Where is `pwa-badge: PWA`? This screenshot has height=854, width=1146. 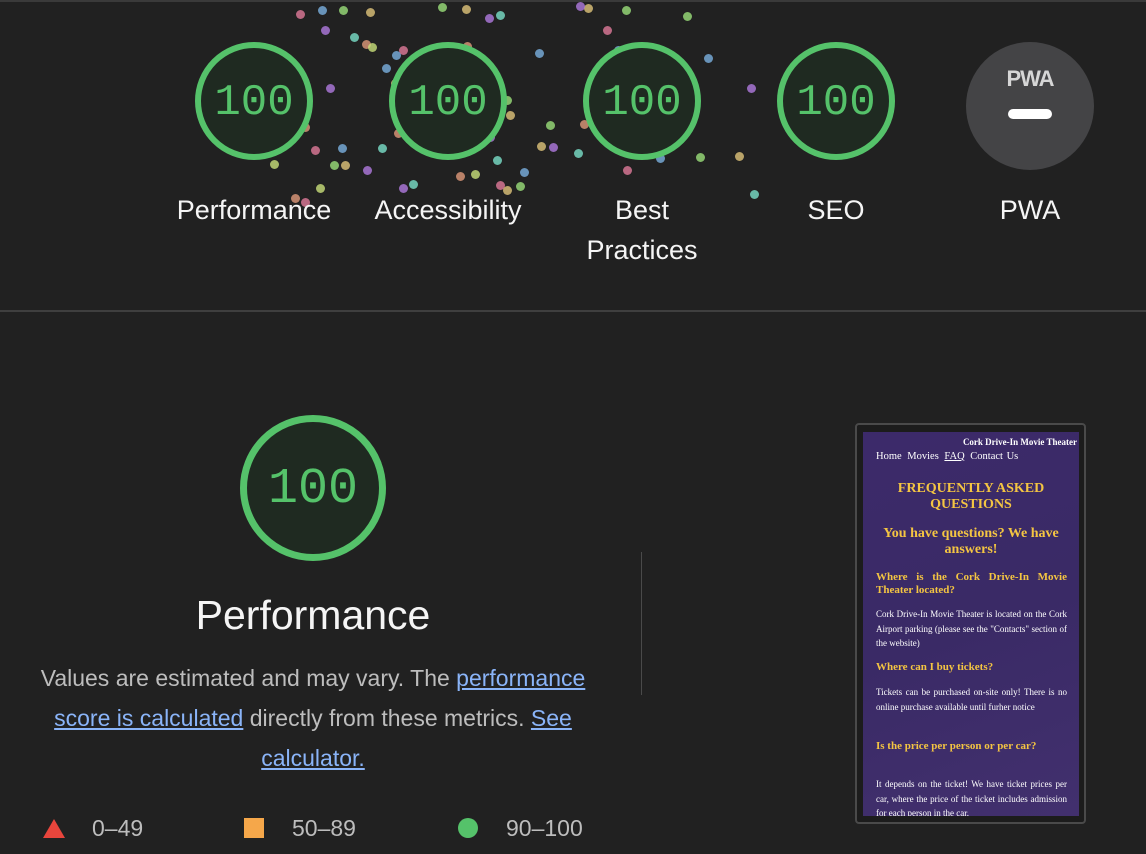 pwa-badge: PWA is located at coordinates (1030, 106).